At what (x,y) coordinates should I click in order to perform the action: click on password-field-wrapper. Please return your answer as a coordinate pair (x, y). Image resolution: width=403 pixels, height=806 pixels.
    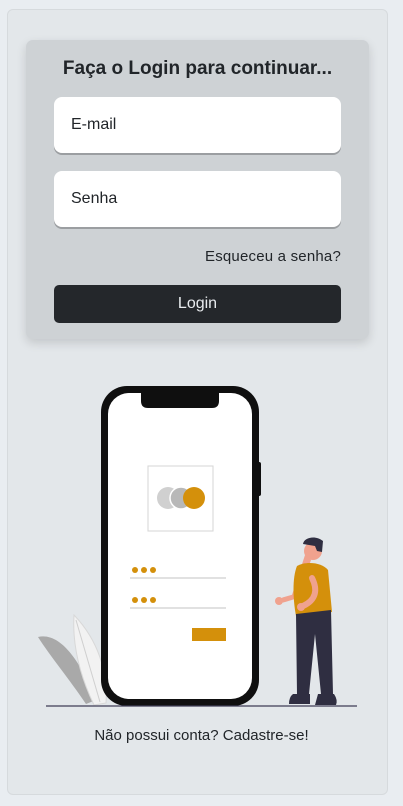
    Looking at the image, I should click on (197, 199).